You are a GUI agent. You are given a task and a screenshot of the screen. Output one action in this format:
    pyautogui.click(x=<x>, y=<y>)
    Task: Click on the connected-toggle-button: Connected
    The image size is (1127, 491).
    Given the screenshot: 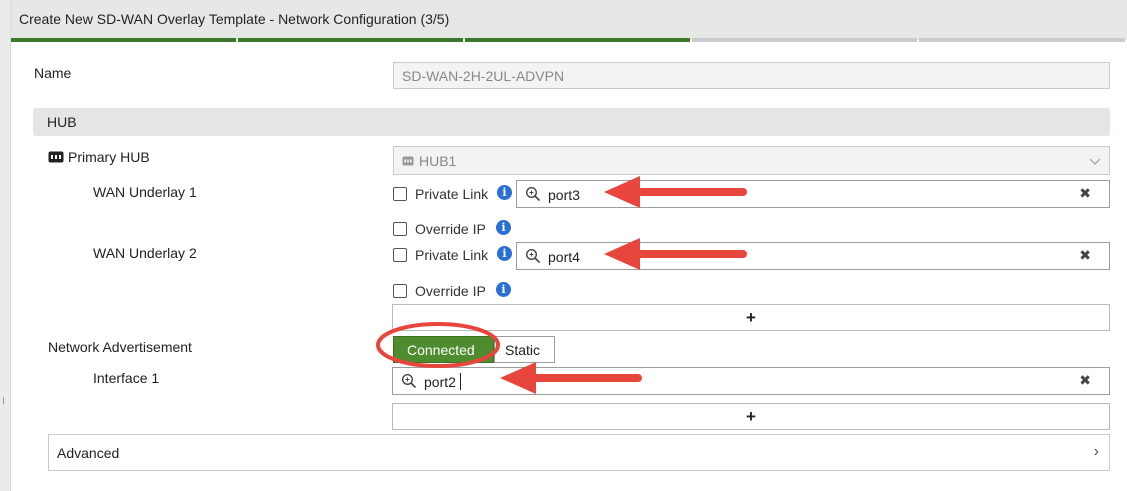 What is the action you would take?
    pyautogui.click(x=443, y=349)
    